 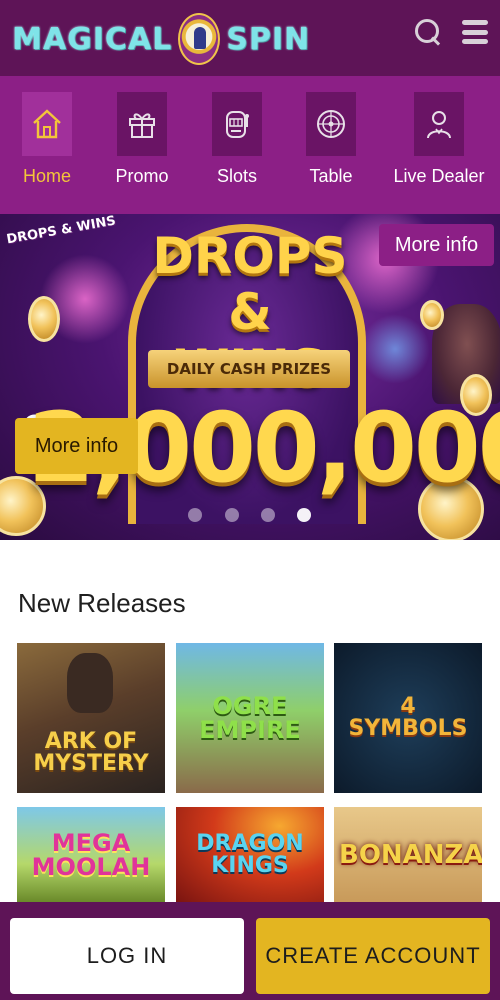 I want to click on nav-item-live-dealer: Live Dealer, so click(x=439, y=139).